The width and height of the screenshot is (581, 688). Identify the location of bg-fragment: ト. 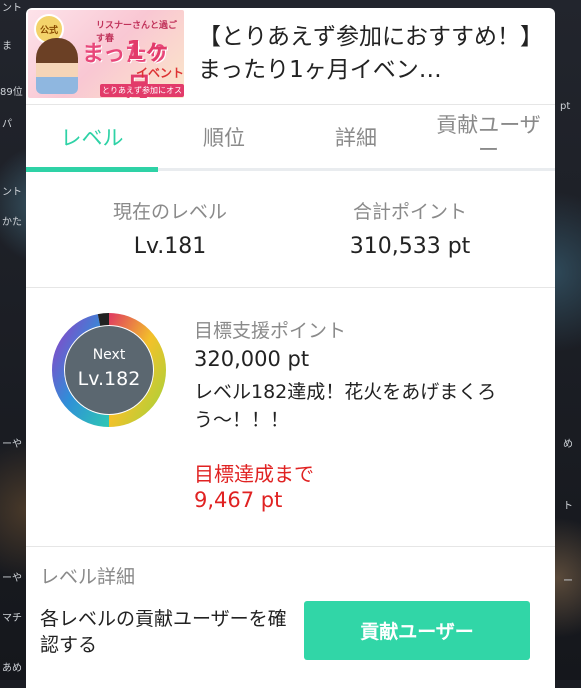
(568, 506).